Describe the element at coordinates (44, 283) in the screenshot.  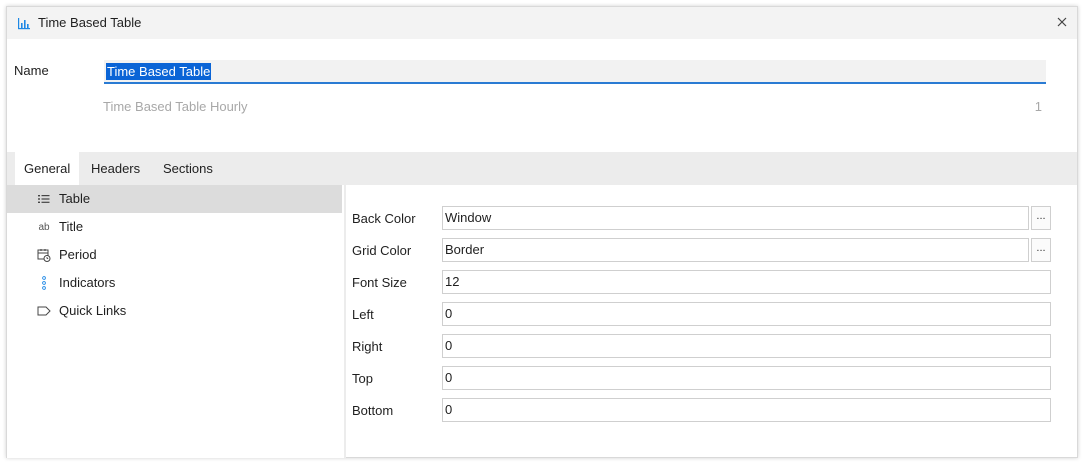
I see `dots-vertical-icon` at that location.